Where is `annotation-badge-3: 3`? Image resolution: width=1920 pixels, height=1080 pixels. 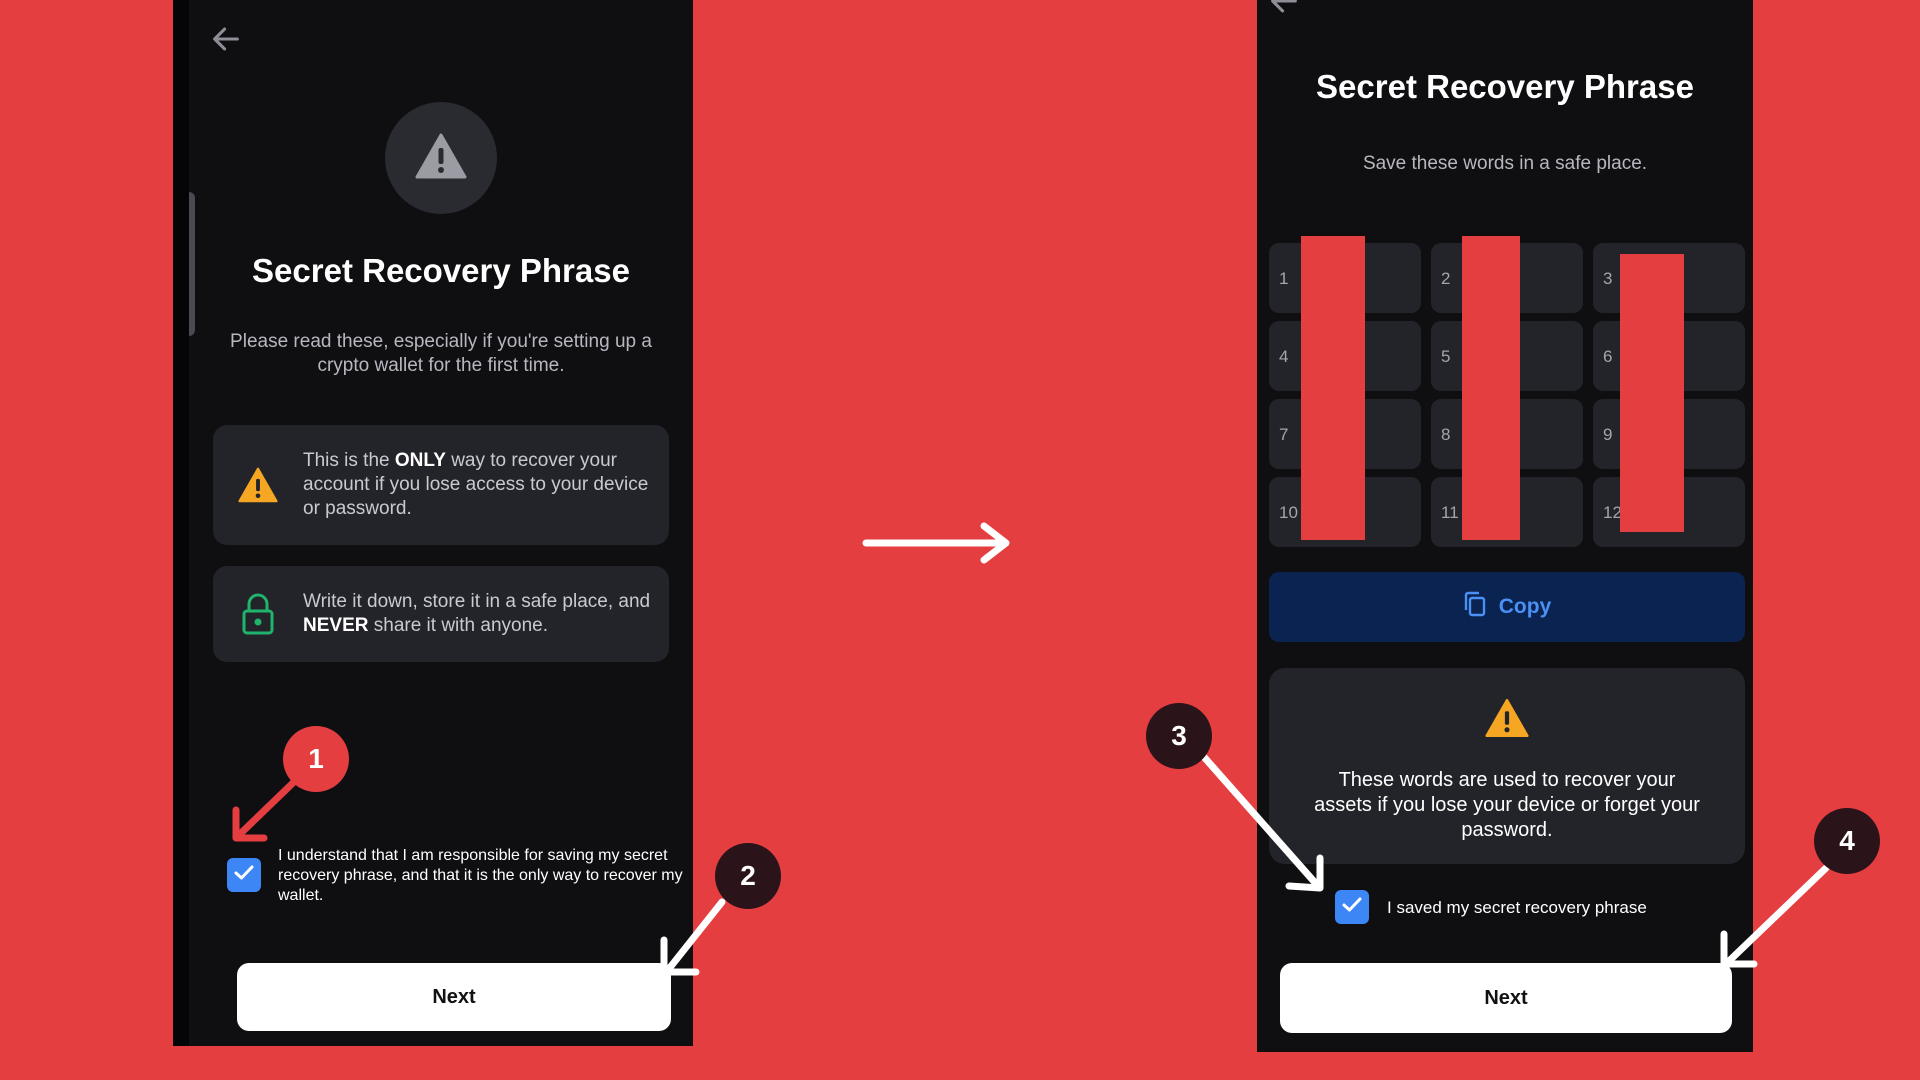
annotation-badge-3: 3 is located at coordinates (1179, 736).